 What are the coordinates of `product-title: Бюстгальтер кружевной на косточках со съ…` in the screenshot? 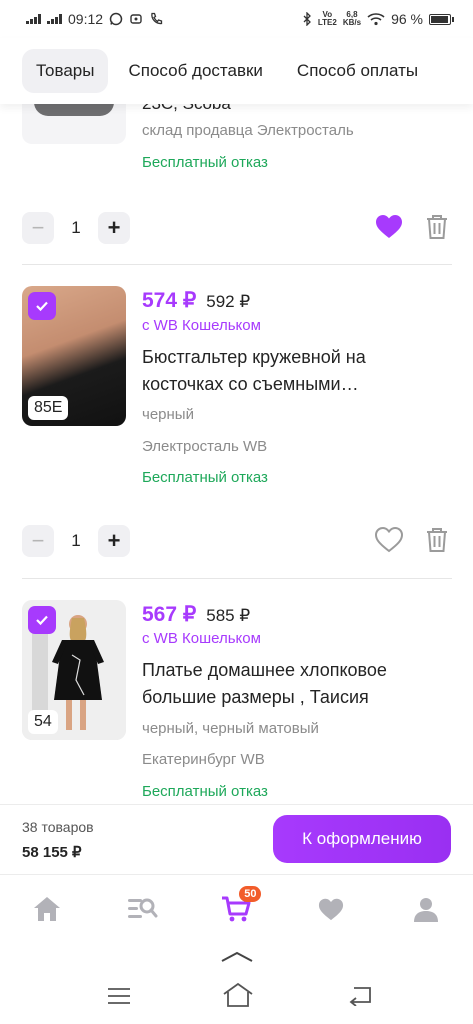 It's located at (292, 371).